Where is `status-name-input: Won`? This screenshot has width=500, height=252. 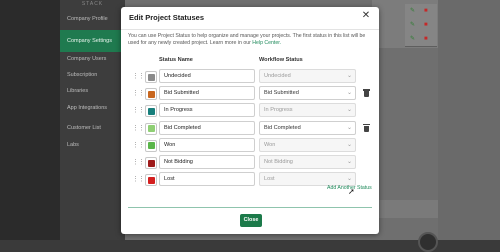 status-name-input: Won is located at coordinates (207, 144).